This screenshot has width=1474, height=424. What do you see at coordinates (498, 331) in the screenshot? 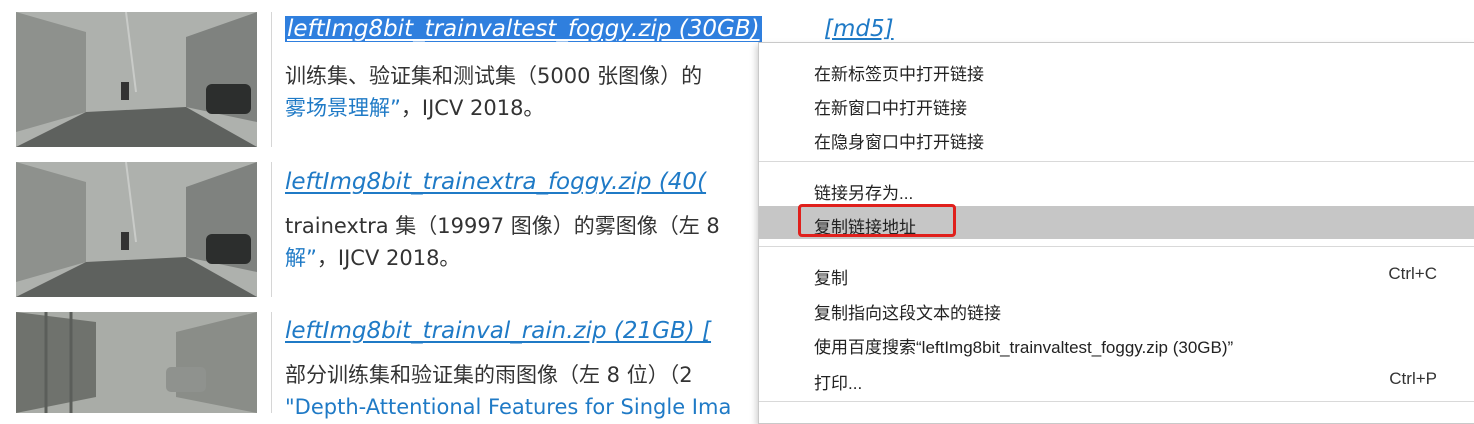
I see `dataset-link-trainval-rain: leftImg8bit_trainval_rain.zip (21GB) [` at bounding box center [498, 331].